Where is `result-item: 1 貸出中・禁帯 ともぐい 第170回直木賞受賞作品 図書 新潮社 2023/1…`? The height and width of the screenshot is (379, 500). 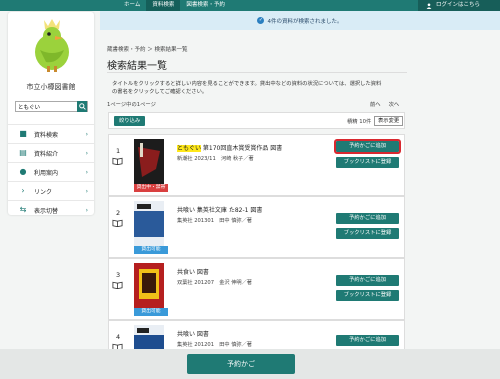
result-item: 1 貸出中・禁帯 ともぐい 第170回直木賞受賞作品 図書 新潮社 2023/1… is located at coordinates (256, 165).